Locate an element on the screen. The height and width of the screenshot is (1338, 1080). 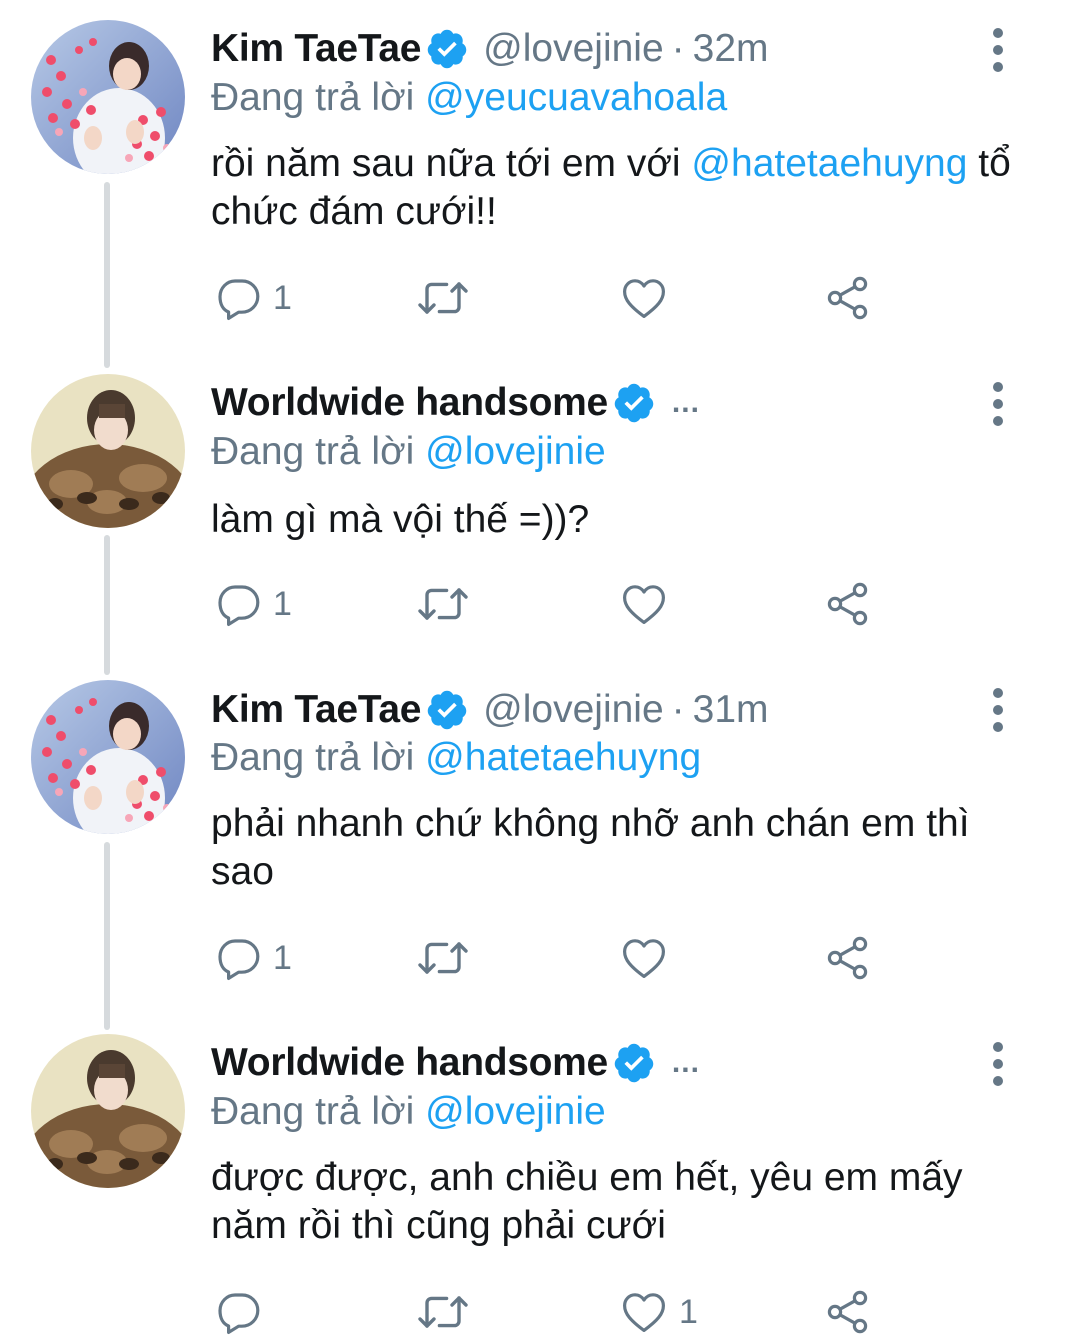
like-button: 1 is located at coordinates (658, 1312).